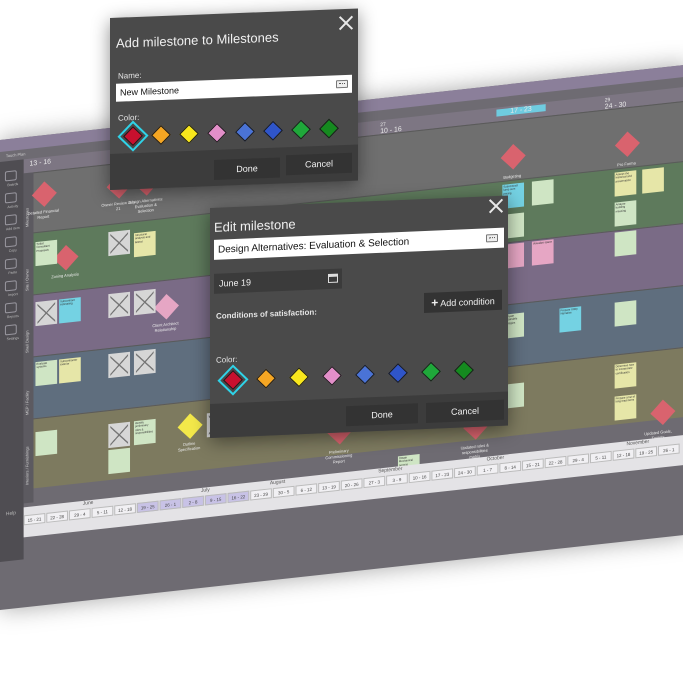 This screenshot has height=683, width=683. Describe the element at coordinates (238, 497) in the screenshot. I see `timeline-week-cell: 16 - 22` at that location.